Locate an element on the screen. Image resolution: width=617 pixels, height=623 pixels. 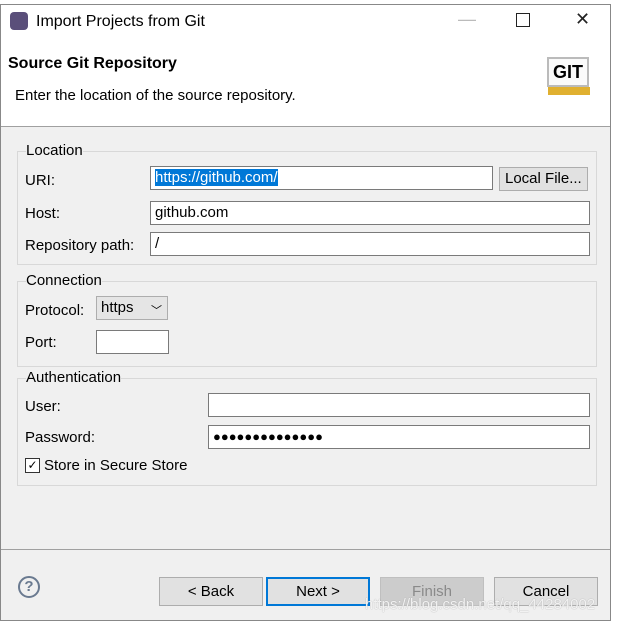
window-title: Import Projects from Git is located at coordinates (120, 21).